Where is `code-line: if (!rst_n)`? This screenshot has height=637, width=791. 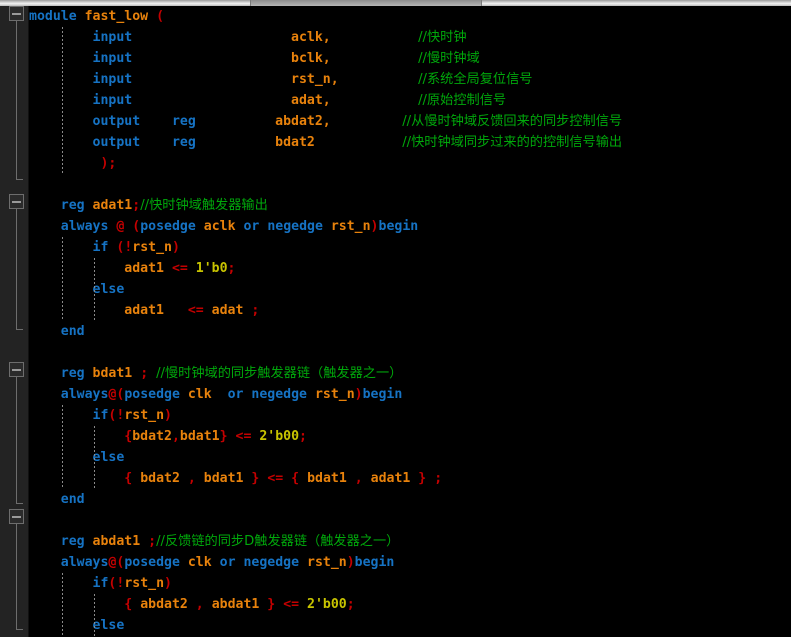
code-line: if (!rst_n) is located at coordinates (410, 247).